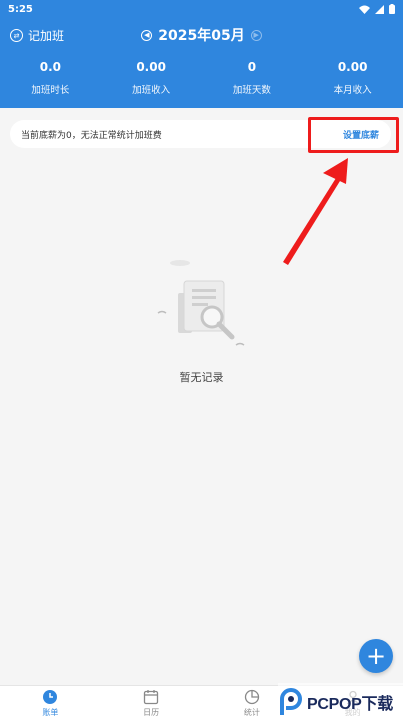  Describe the element at coordinates (91, 135) in the screenshot. I see `notice-message: 当前底薪为0，无法正常统计加班费` at that location.